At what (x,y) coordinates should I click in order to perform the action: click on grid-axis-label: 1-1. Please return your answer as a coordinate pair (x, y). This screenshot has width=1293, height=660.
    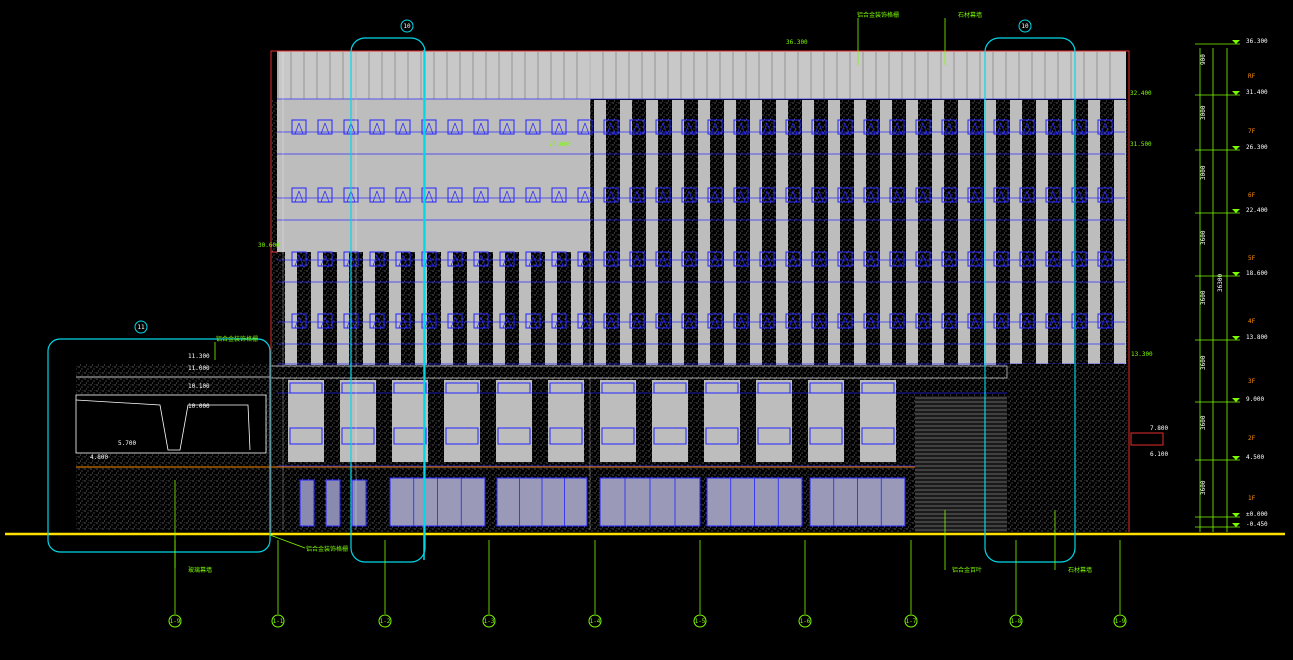
    Looking at the image, I should click on (278, 621).